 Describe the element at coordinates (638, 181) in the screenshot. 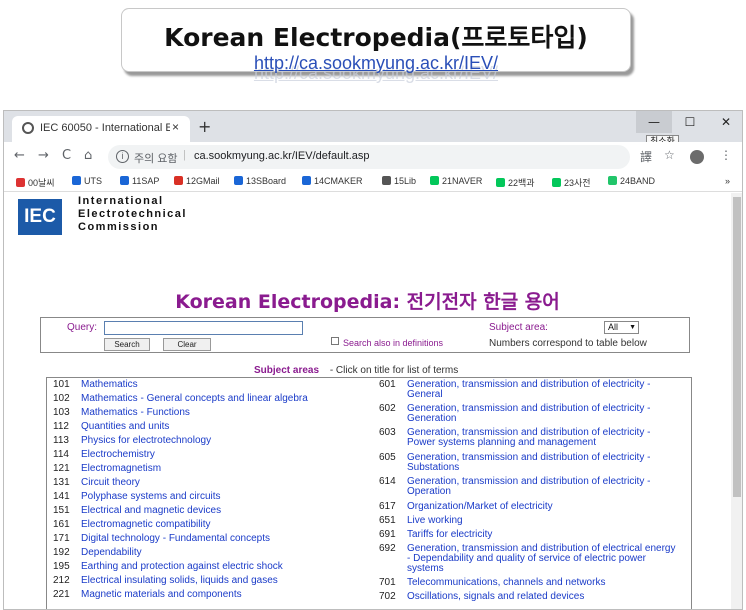

I see `bookmark-label: 24BAND` at that location.